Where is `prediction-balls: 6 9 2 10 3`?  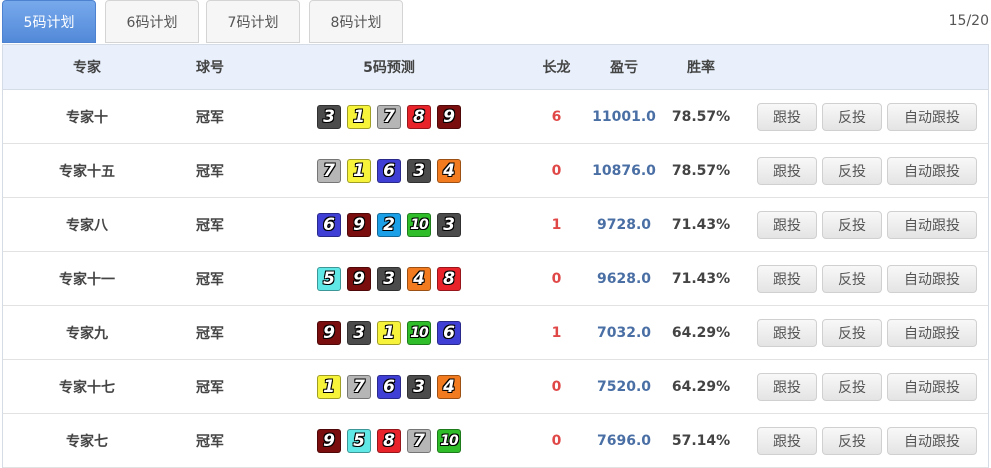
prediction-balls: 6 9 2 10 3 is located at coordinates (389, 224).